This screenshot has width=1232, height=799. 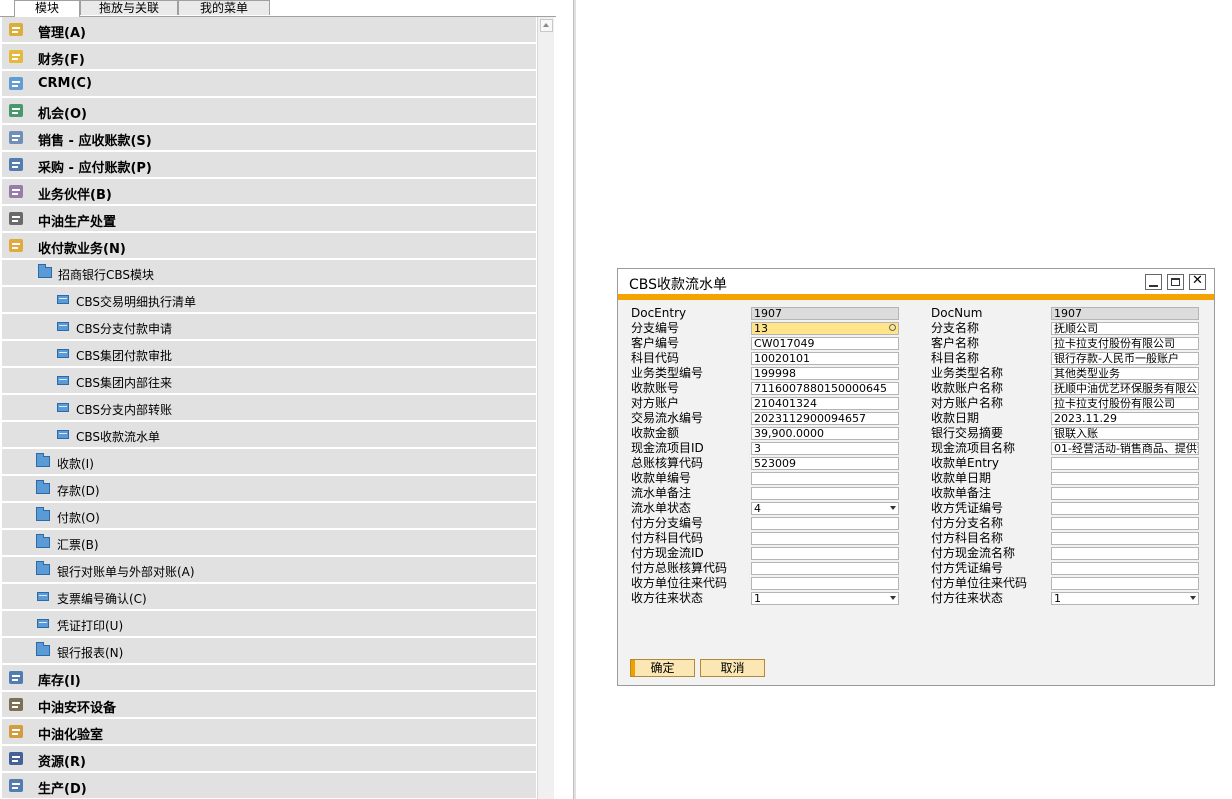 What do you see at coordinates (77, 222) in the screenshot?
I see `menu-item-label: 中油生产处置` at bounding box center [77, 222].